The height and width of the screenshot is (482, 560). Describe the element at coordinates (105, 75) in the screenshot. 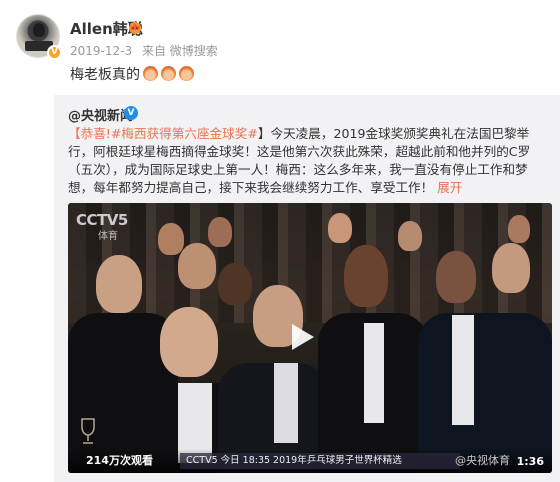

I see `post-text-content: 梅老板真的` at that location.